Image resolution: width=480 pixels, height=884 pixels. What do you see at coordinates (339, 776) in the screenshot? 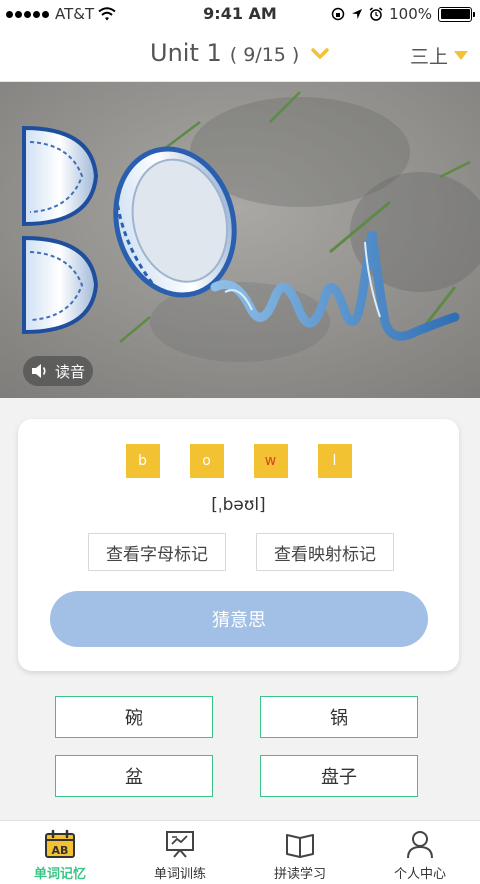
I see `answer-option: 盘子` at bounding box center [339, 776].